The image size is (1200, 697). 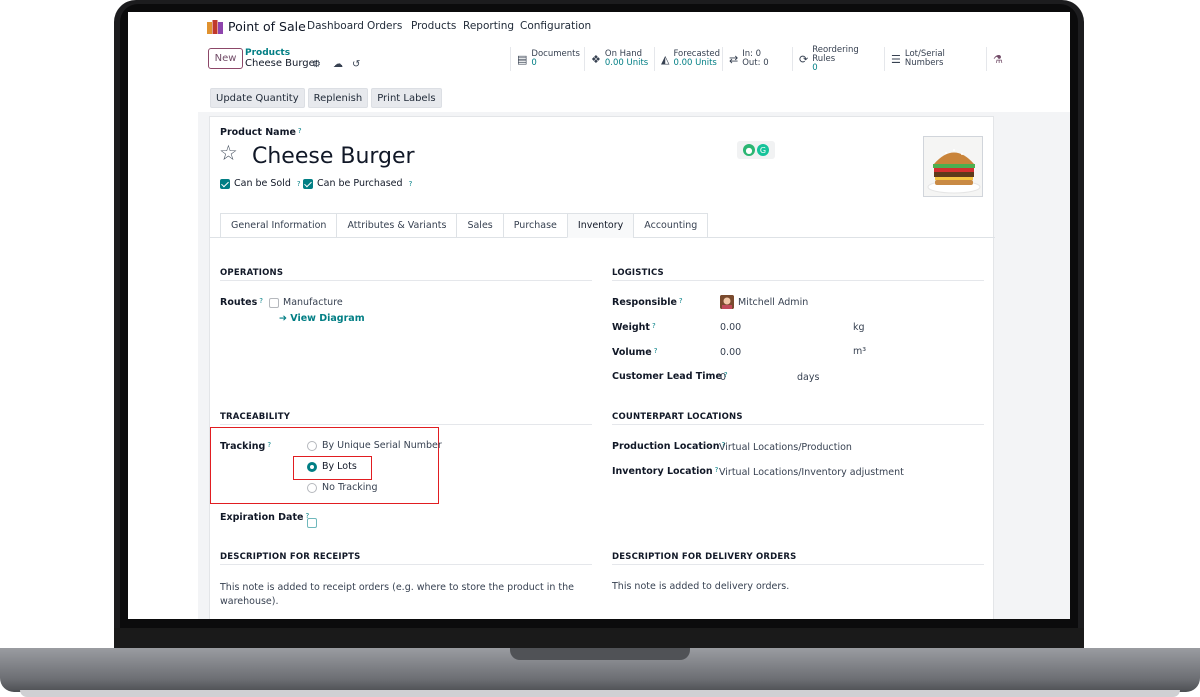 I want to click on manufacture-label: Manufacture, so click(x=313, y=302).